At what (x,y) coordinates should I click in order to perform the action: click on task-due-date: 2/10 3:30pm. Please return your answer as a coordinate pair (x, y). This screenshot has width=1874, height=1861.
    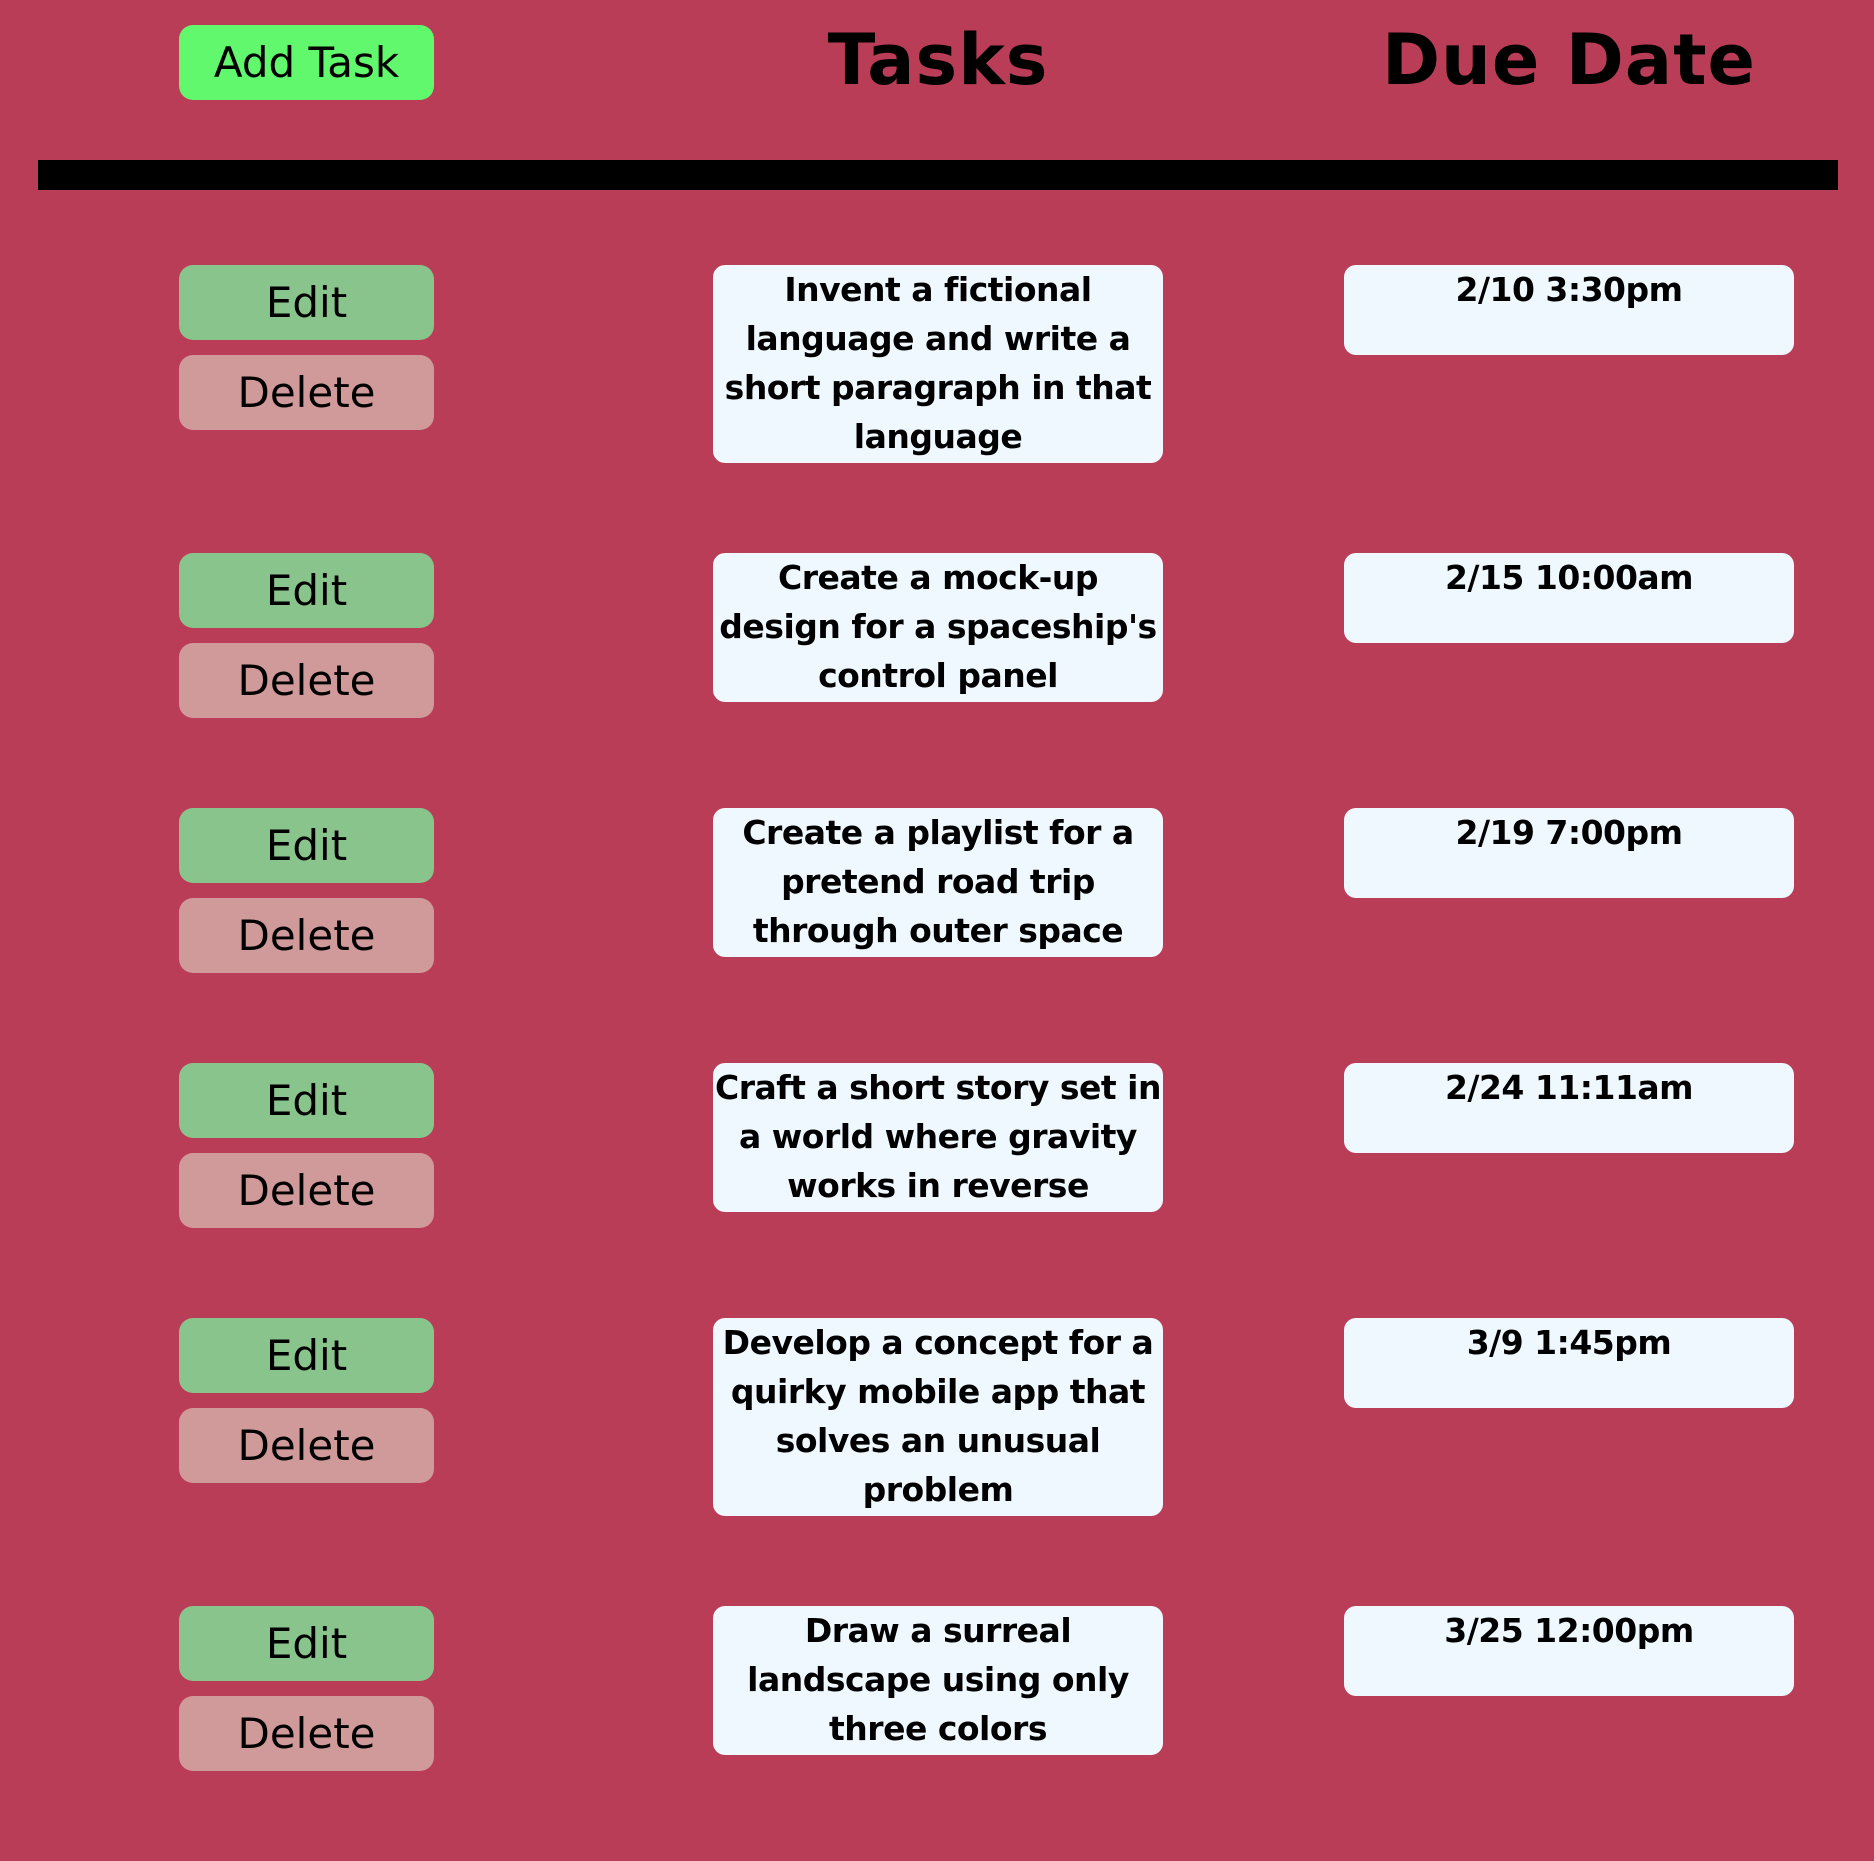
    Looking at the image, I should click on (1569, 310).